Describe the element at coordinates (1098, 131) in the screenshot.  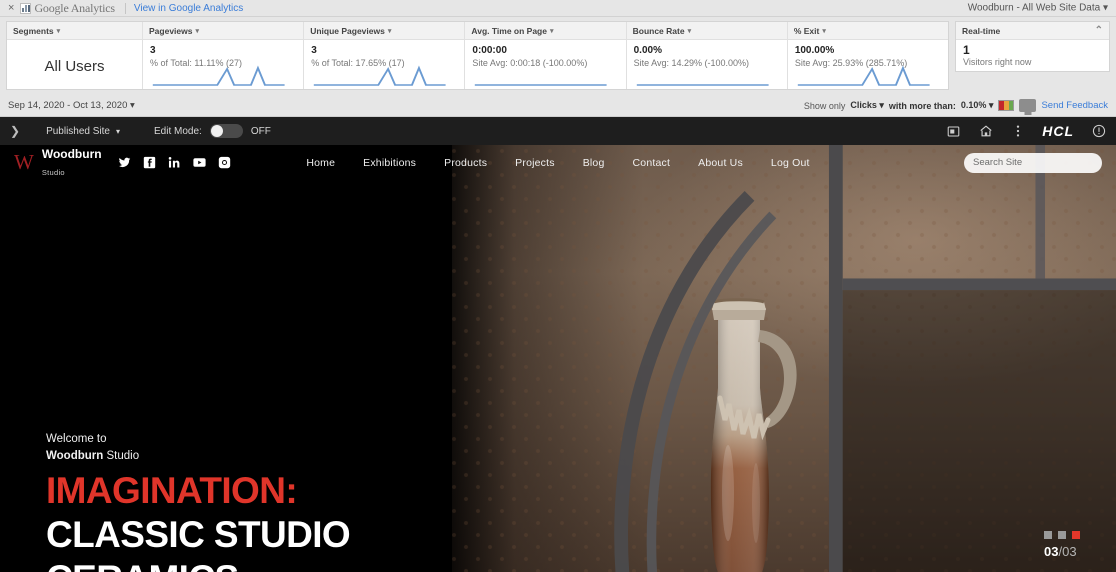
I see `info-icon` at that location.